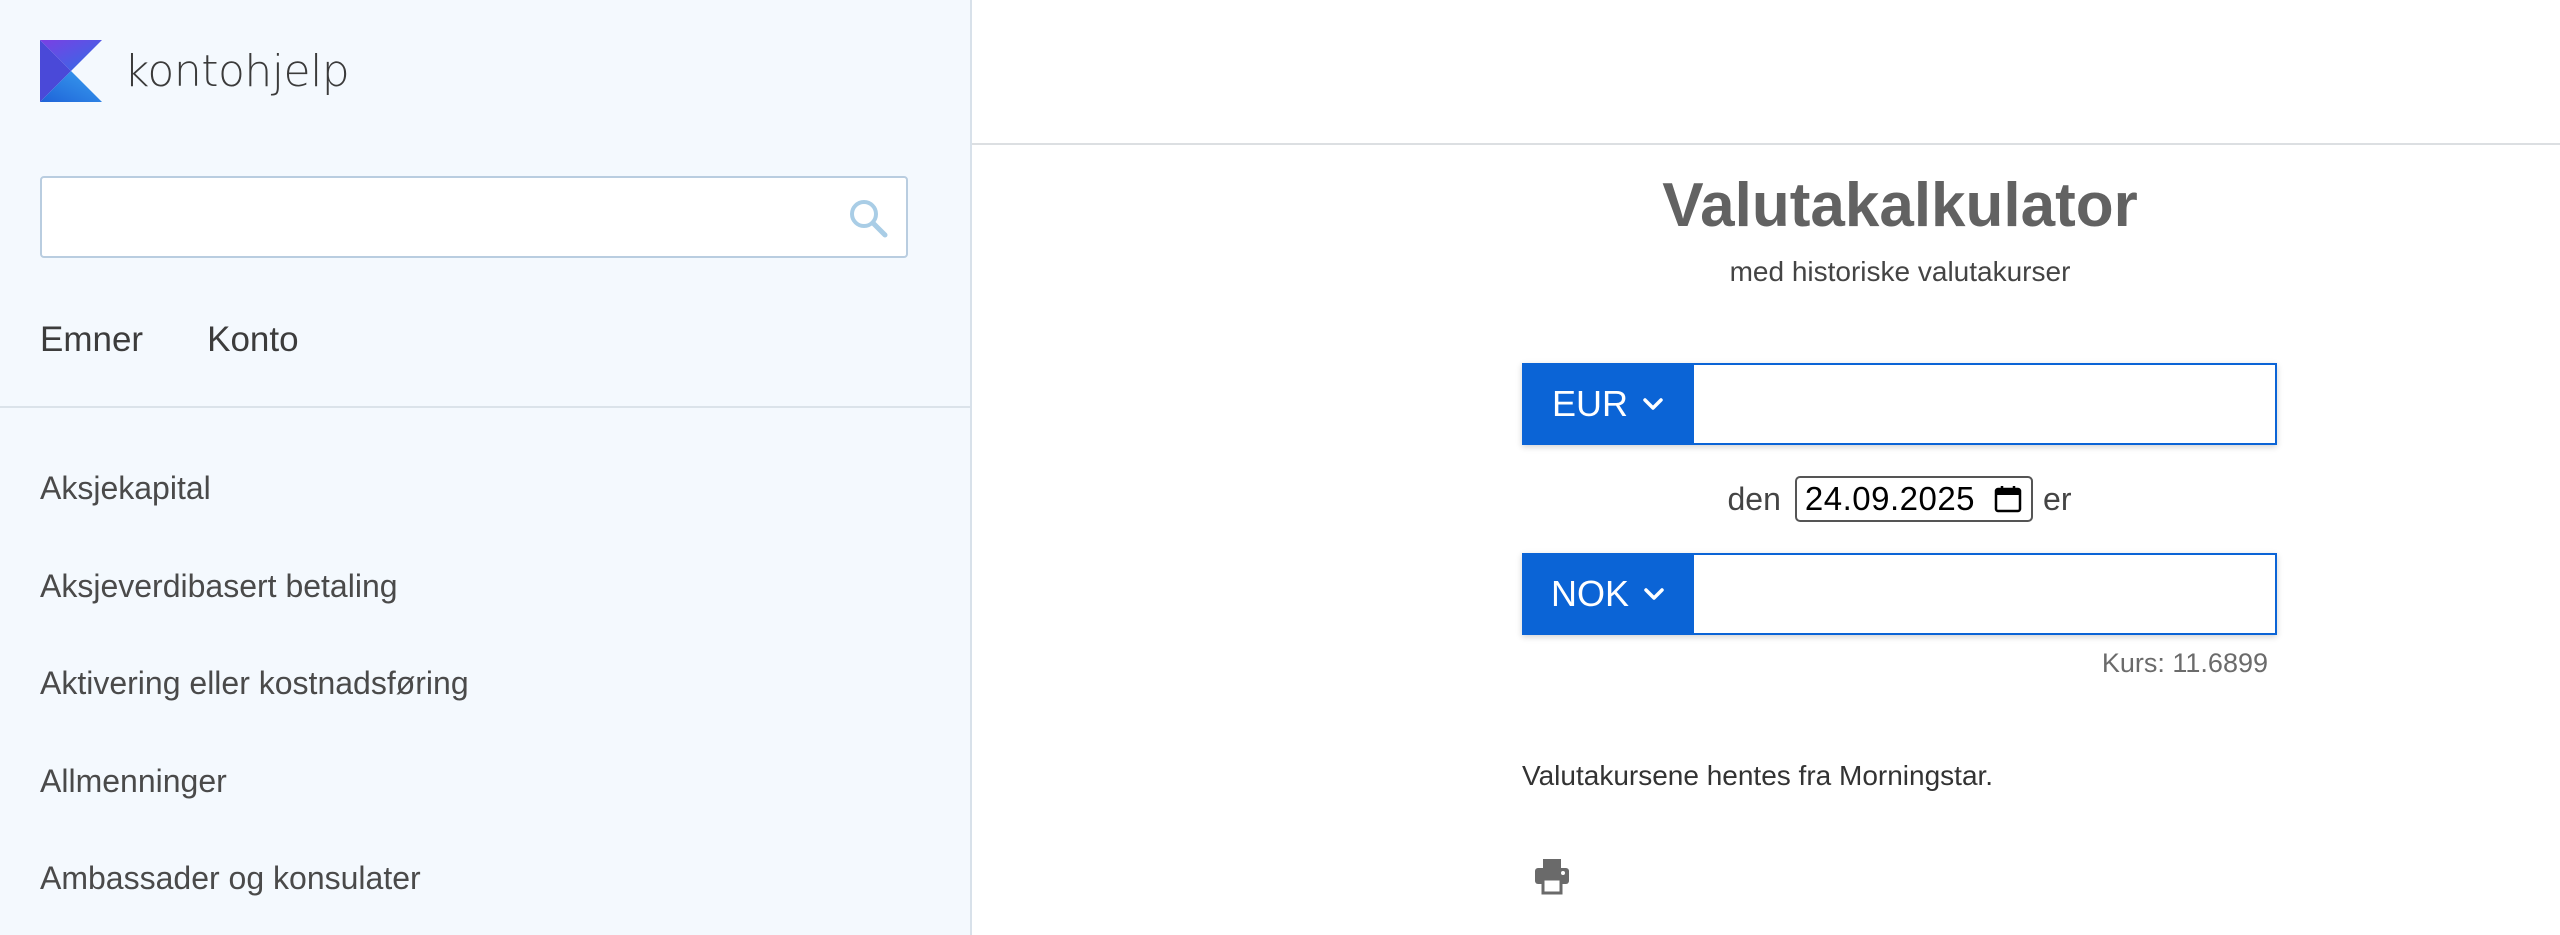  I want to click on from-currency-select: EUR, so click(1609, 404).